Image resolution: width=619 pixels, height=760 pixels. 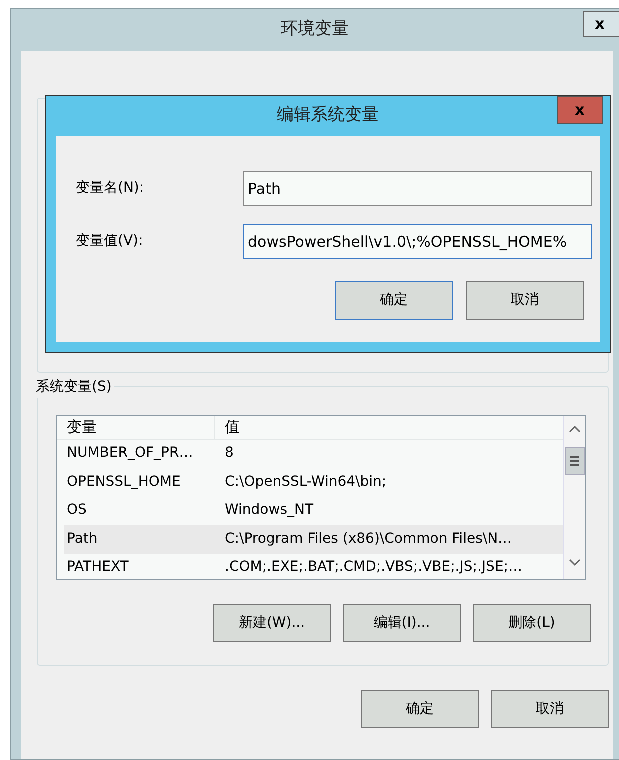 What do you see at coordinates (111, 188) in the screenshot?
I see `field-label: 变量名(N):` at bounding box center [111, 188].